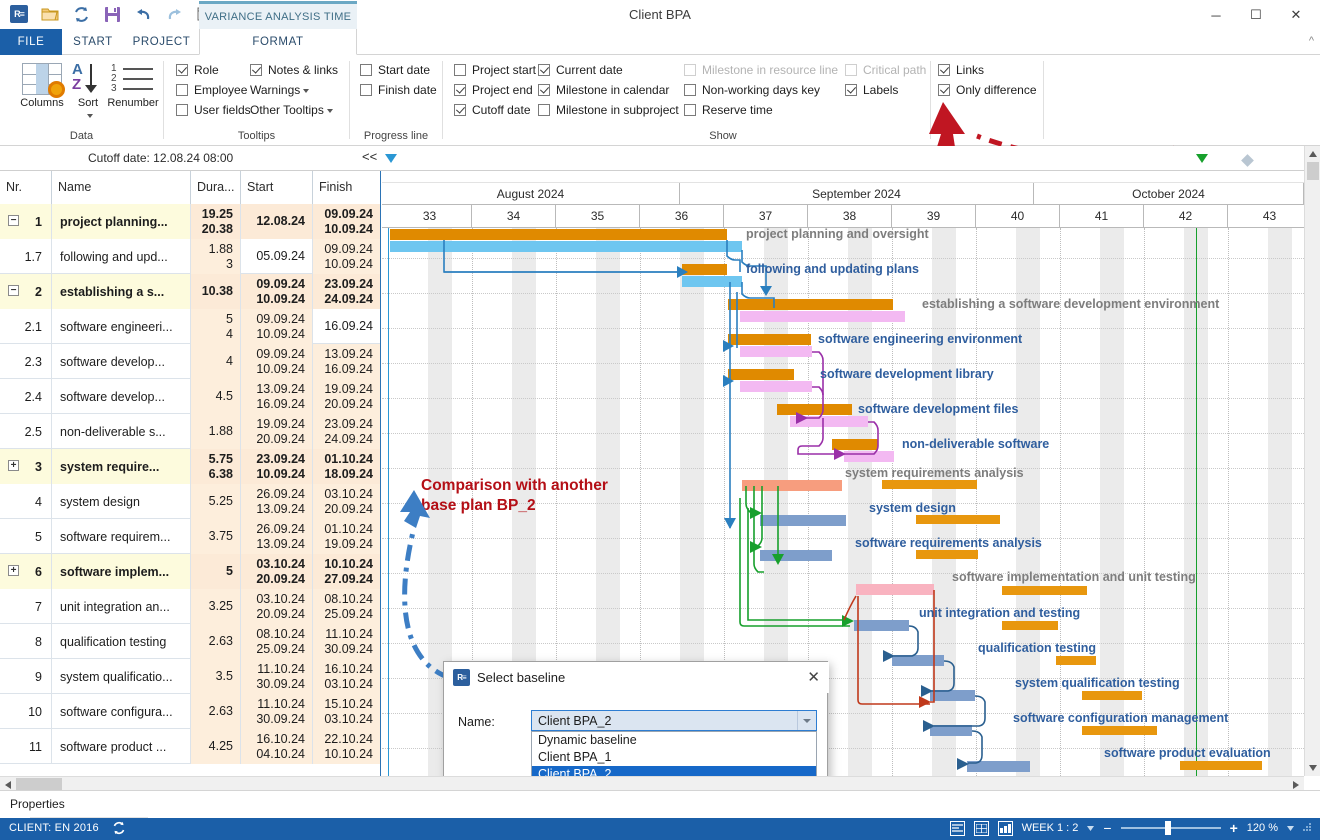 This screenshot has width=1320, height=840. What do you see at coordinates (369, 156) in the screenshot?
I see `collapse-pane-button: <<` at bounding box center [369, 156].